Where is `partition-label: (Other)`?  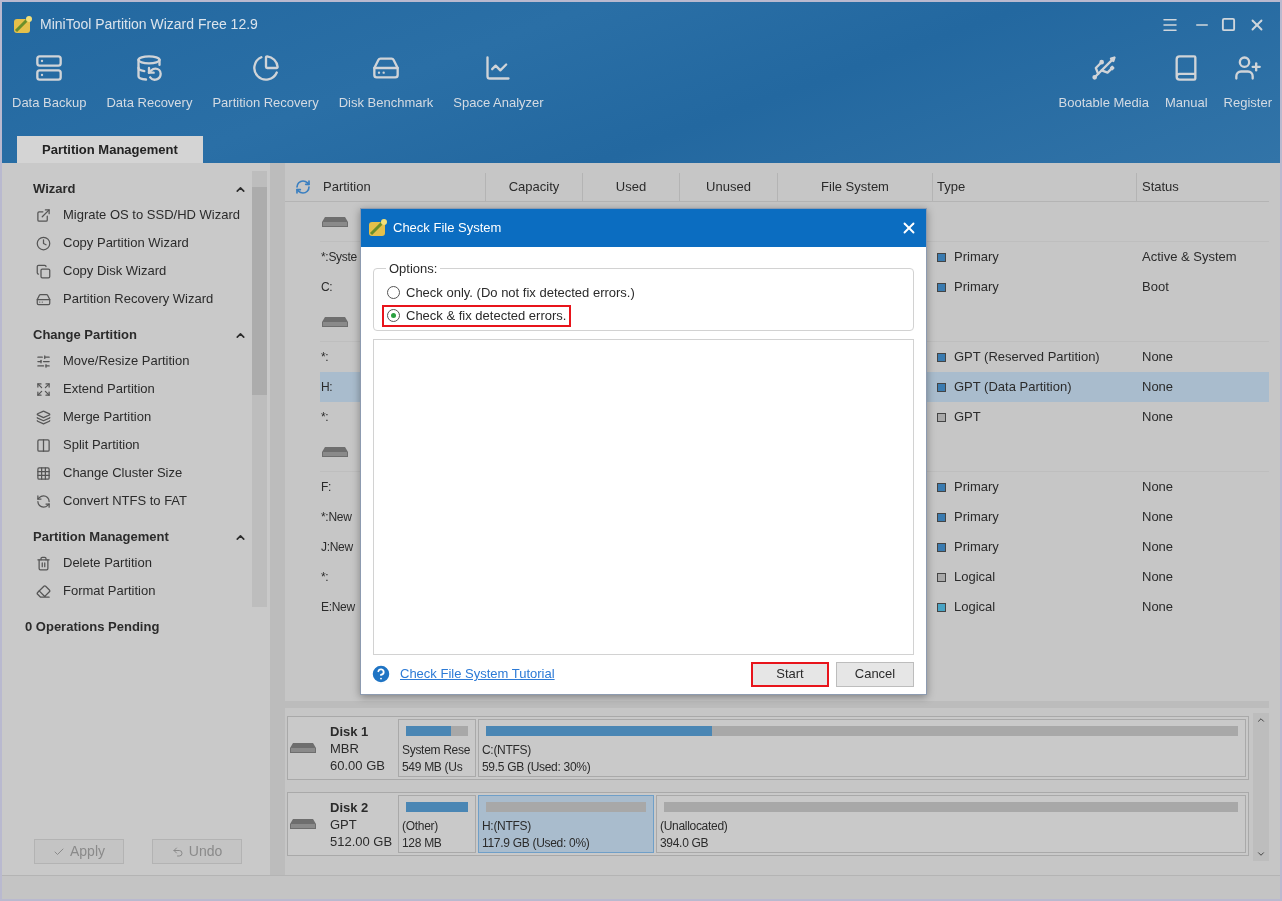
partition-label: (Other) is located at coordinates (420, 826).